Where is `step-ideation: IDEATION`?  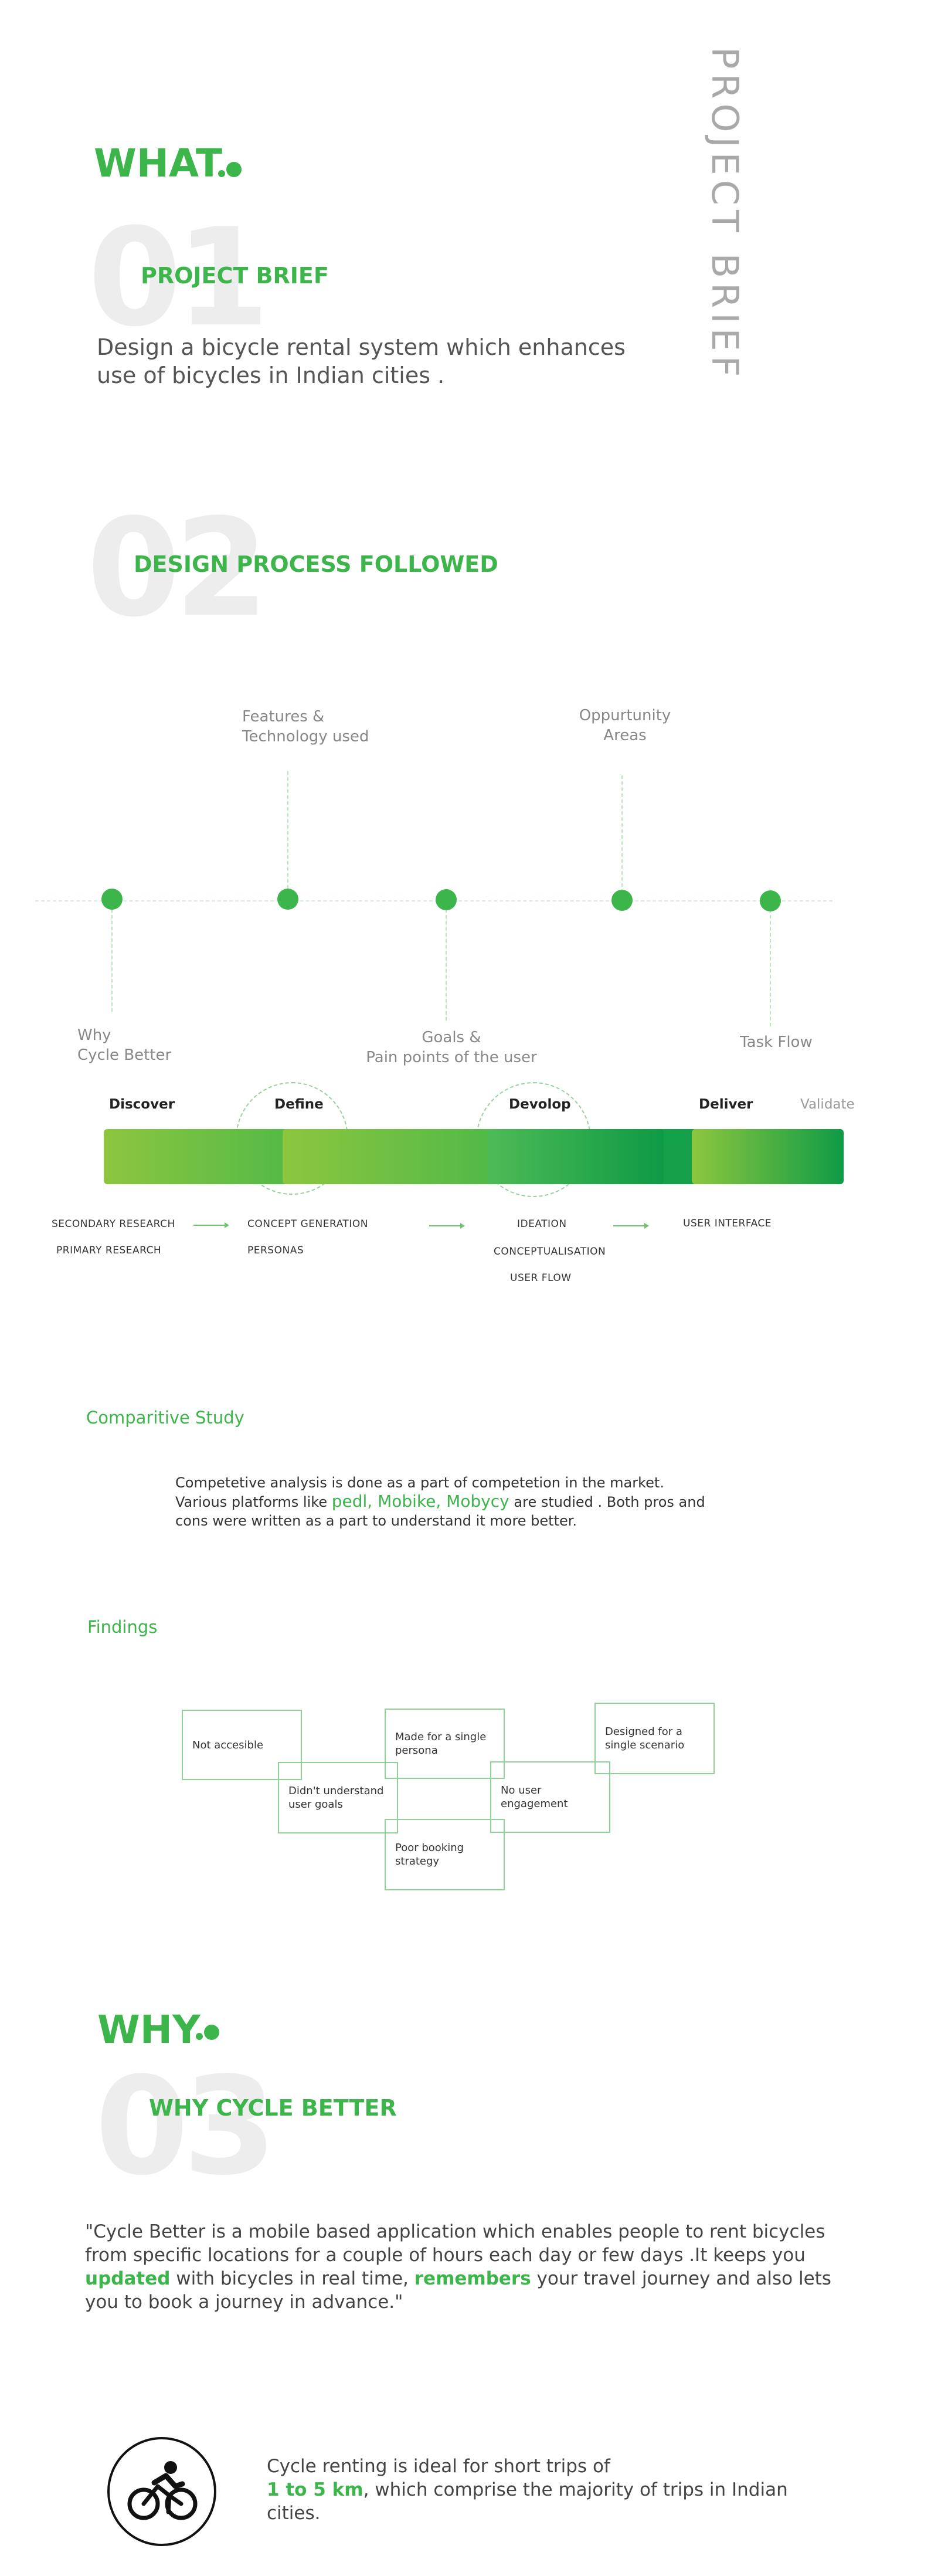 step-ideation: IDEATION is located at coordinates (542, 1224).